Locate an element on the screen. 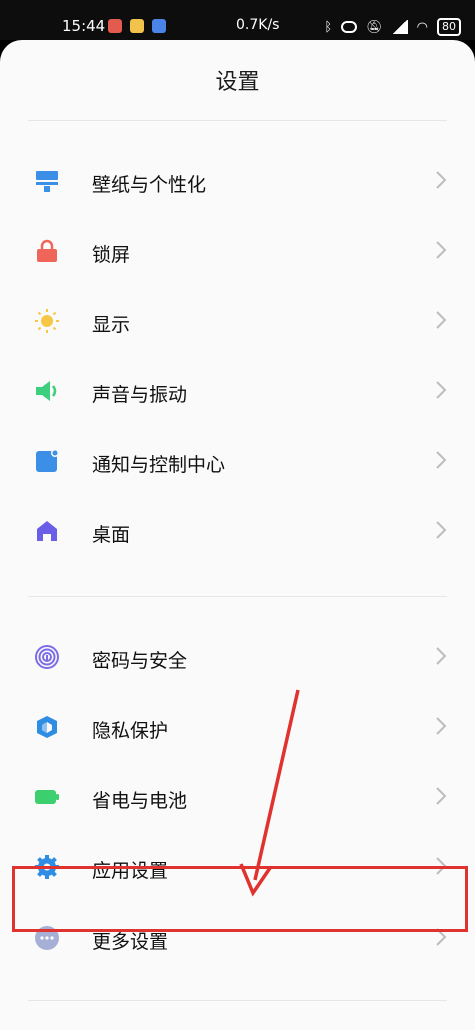 This screenshot has width=475, height=1030. settings-item-sound: 声音与振动 is located at coordinates (237, 392).